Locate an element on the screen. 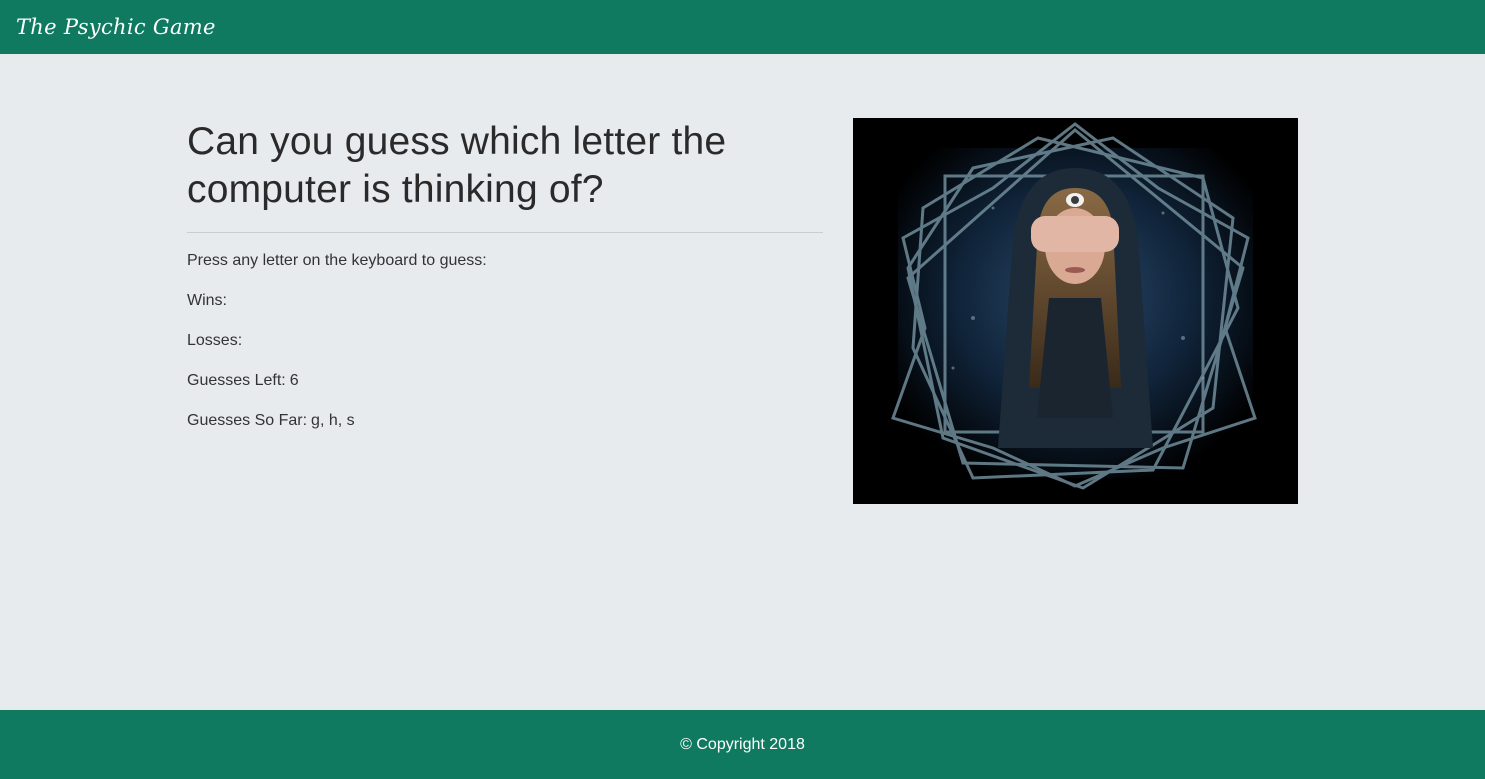 The height and width of the screenshot is (779, 1485). guesses-so-far-value: g, h, s is located at coordinates (333, 420).